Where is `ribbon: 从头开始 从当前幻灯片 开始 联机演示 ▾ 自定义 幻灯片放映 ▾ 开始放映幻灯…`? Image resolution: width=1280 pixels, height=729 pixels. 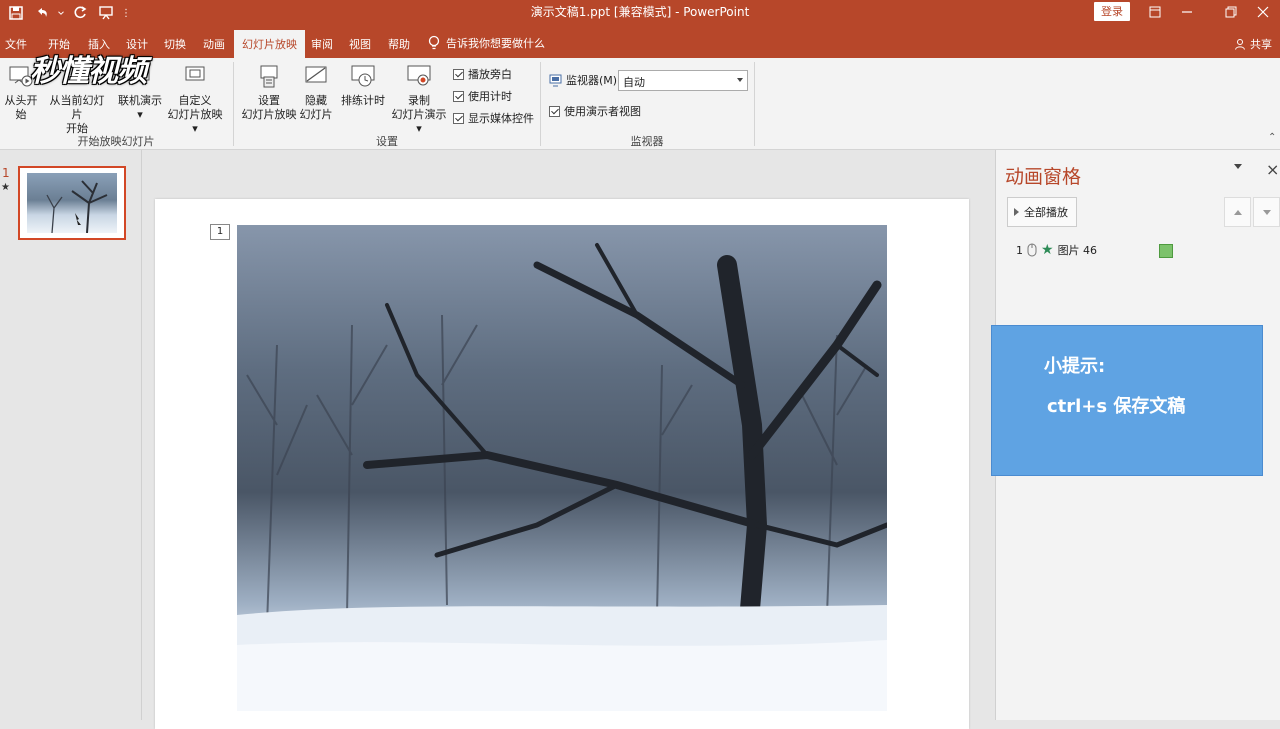 ribbon: 从头开始 从当前幻灯片 开始 联机演示 ▾ 自定义 幻灯片放映 ▾ 开始放映幻灯… is located at coordinates (640, 104).